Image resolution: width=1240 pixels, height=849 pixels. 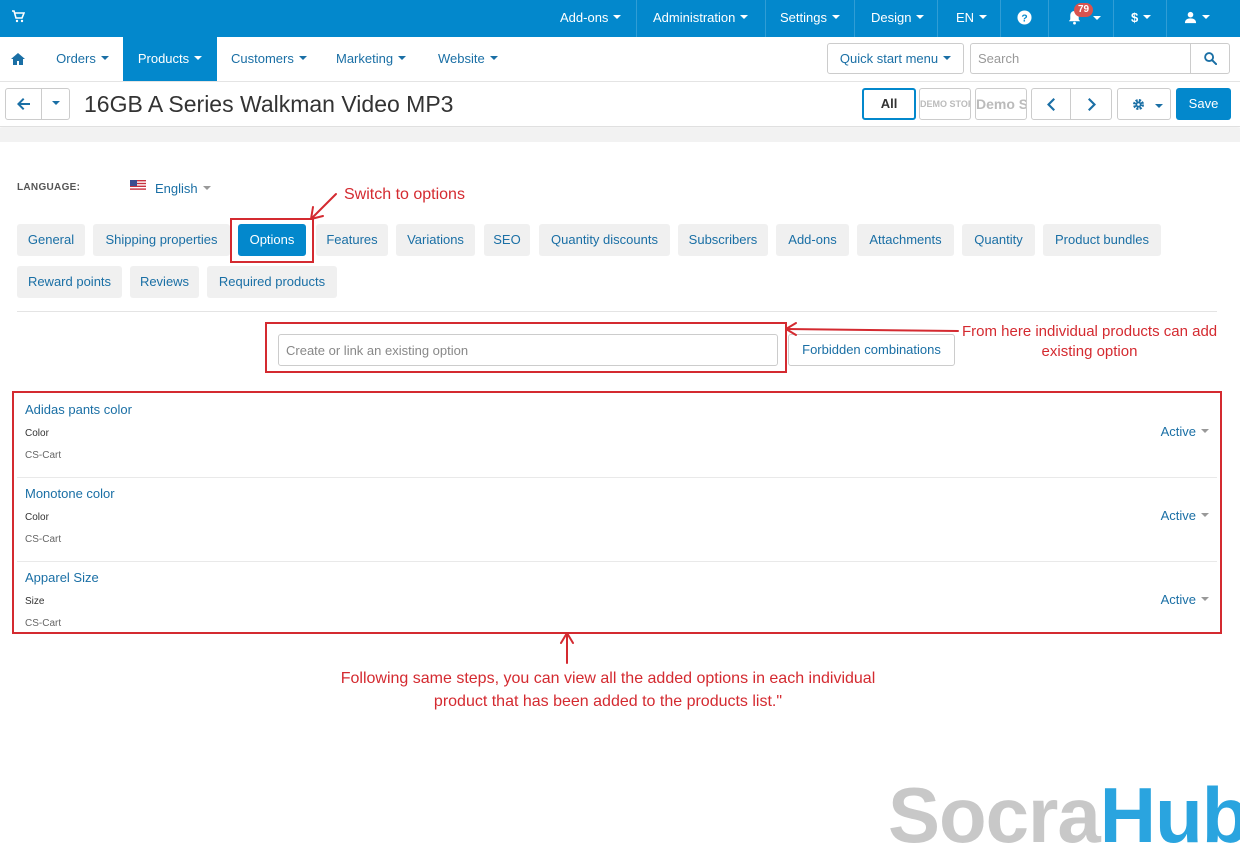 I want to click on nav-orders: Orders, so click(x=82, y=59).